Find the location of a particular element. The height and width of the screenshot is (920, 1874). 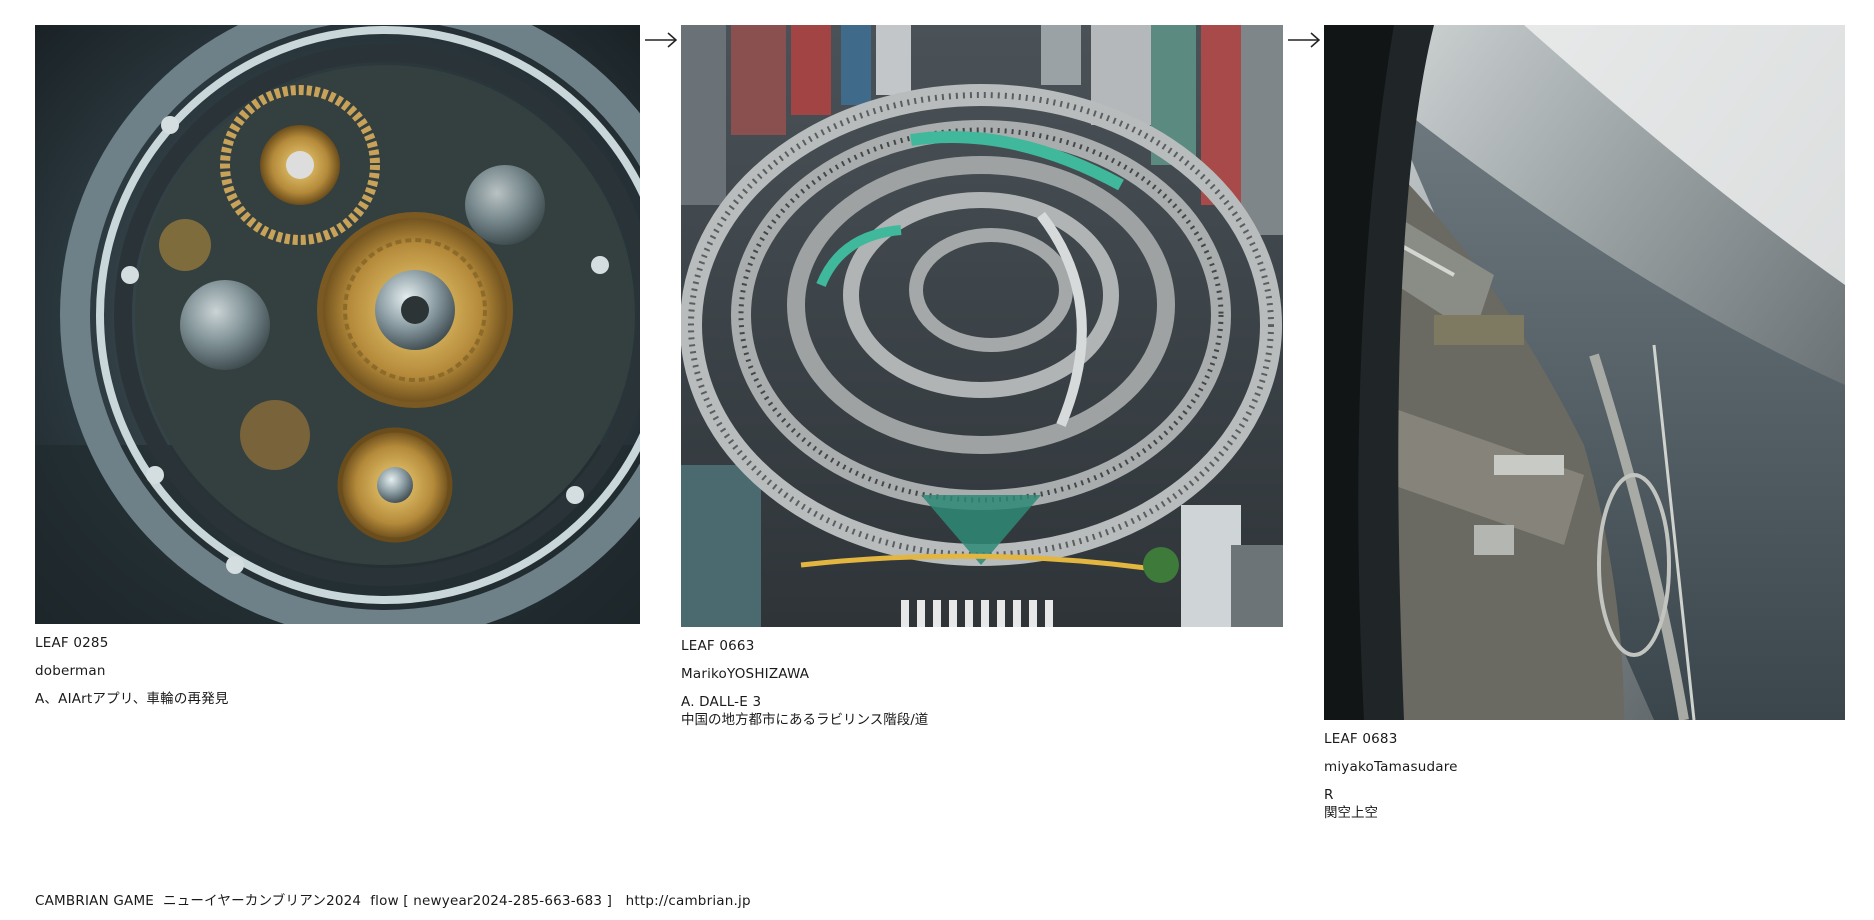

leaf-id: LEAF 0683 is located at coordinates (1361, 739).